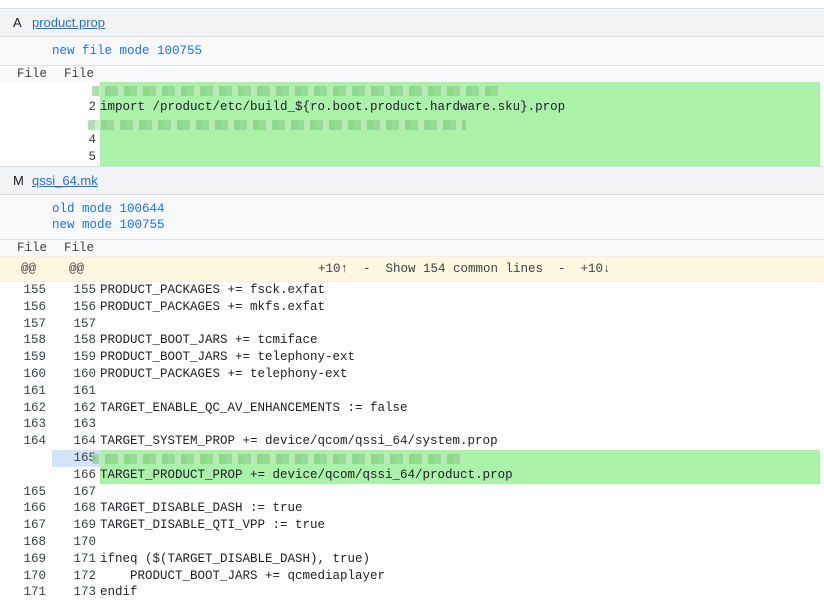  I want to click on diff-line: 4, so click(412, 141).